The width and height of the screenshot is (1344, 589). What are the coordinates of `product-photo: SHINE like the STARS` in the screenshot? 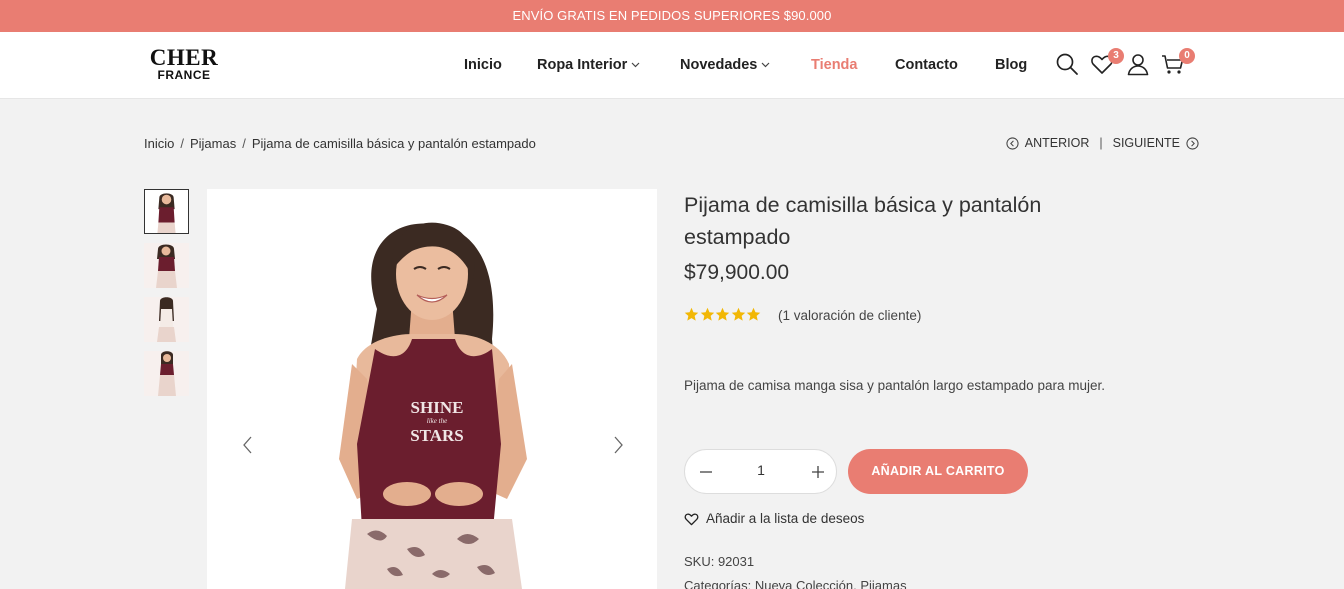 It's located at (433, 405).